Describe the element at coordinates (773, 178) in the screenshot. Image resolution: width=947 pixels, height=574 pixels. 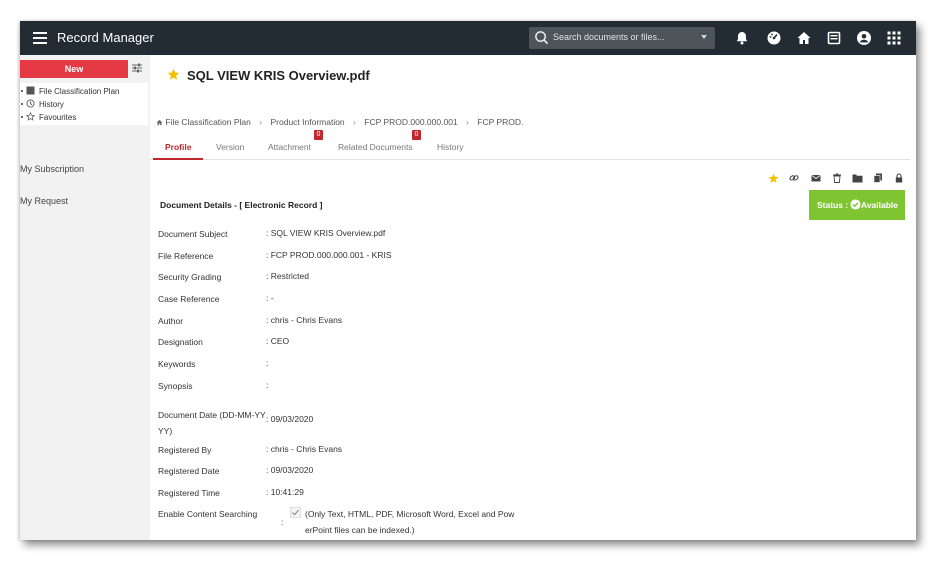
I see `star-icon` at that location.